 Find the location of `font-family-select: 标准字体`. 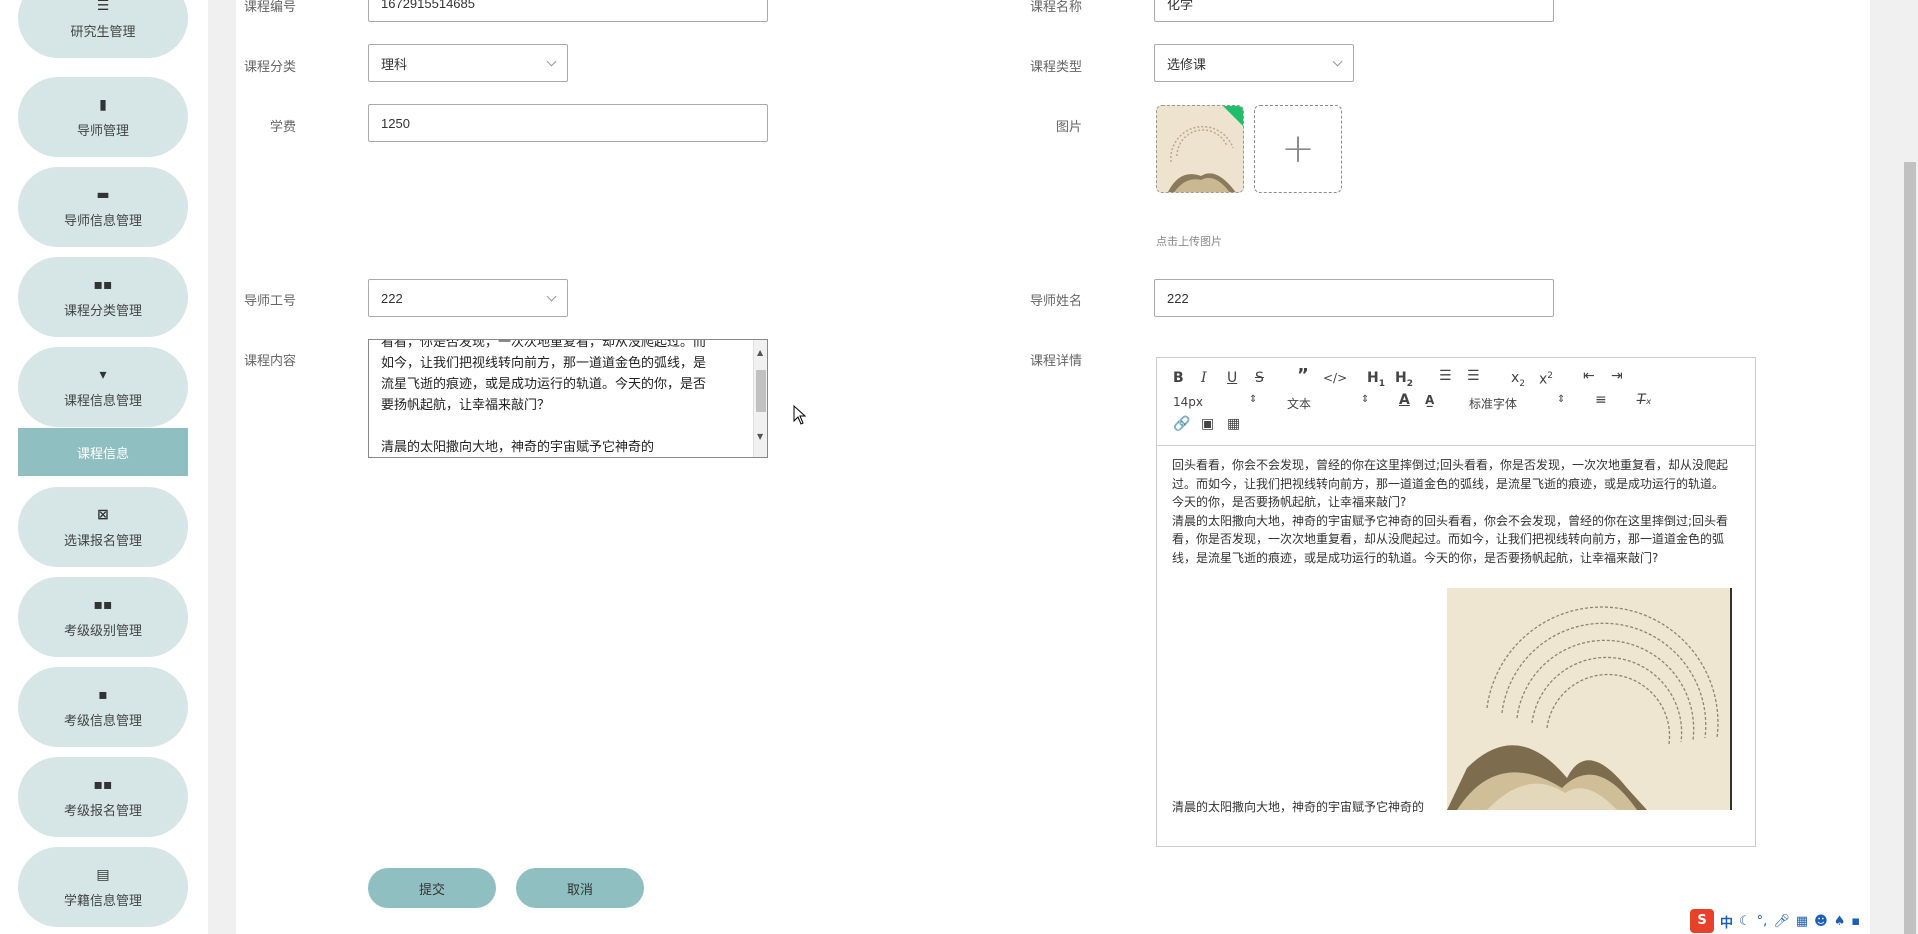

font-family-select: 标准字体 is located at coordinates (1493, 403).